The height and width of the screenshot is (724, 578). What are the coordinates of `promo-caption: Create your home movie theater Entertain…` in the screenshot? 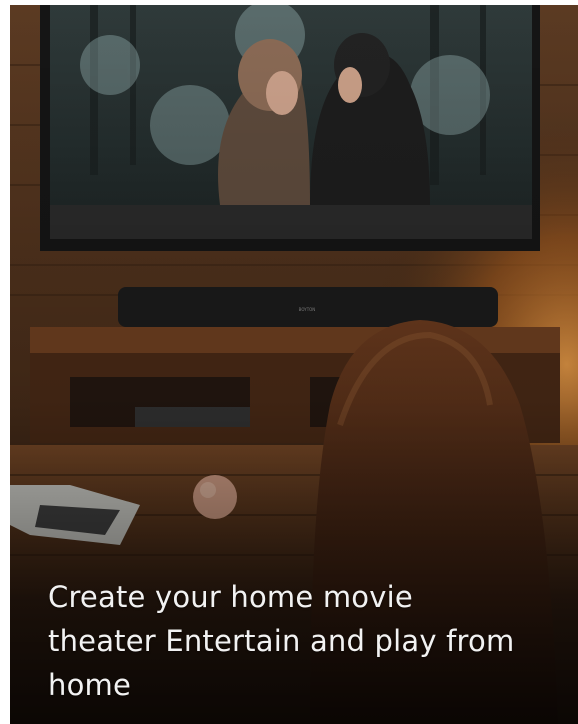 It's located at (281, 641).